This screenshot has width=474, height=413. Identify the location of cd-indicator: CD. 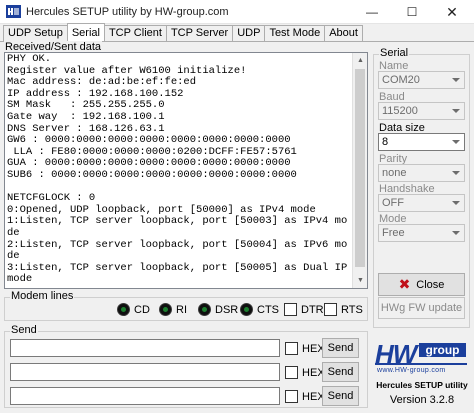
(133, 309).